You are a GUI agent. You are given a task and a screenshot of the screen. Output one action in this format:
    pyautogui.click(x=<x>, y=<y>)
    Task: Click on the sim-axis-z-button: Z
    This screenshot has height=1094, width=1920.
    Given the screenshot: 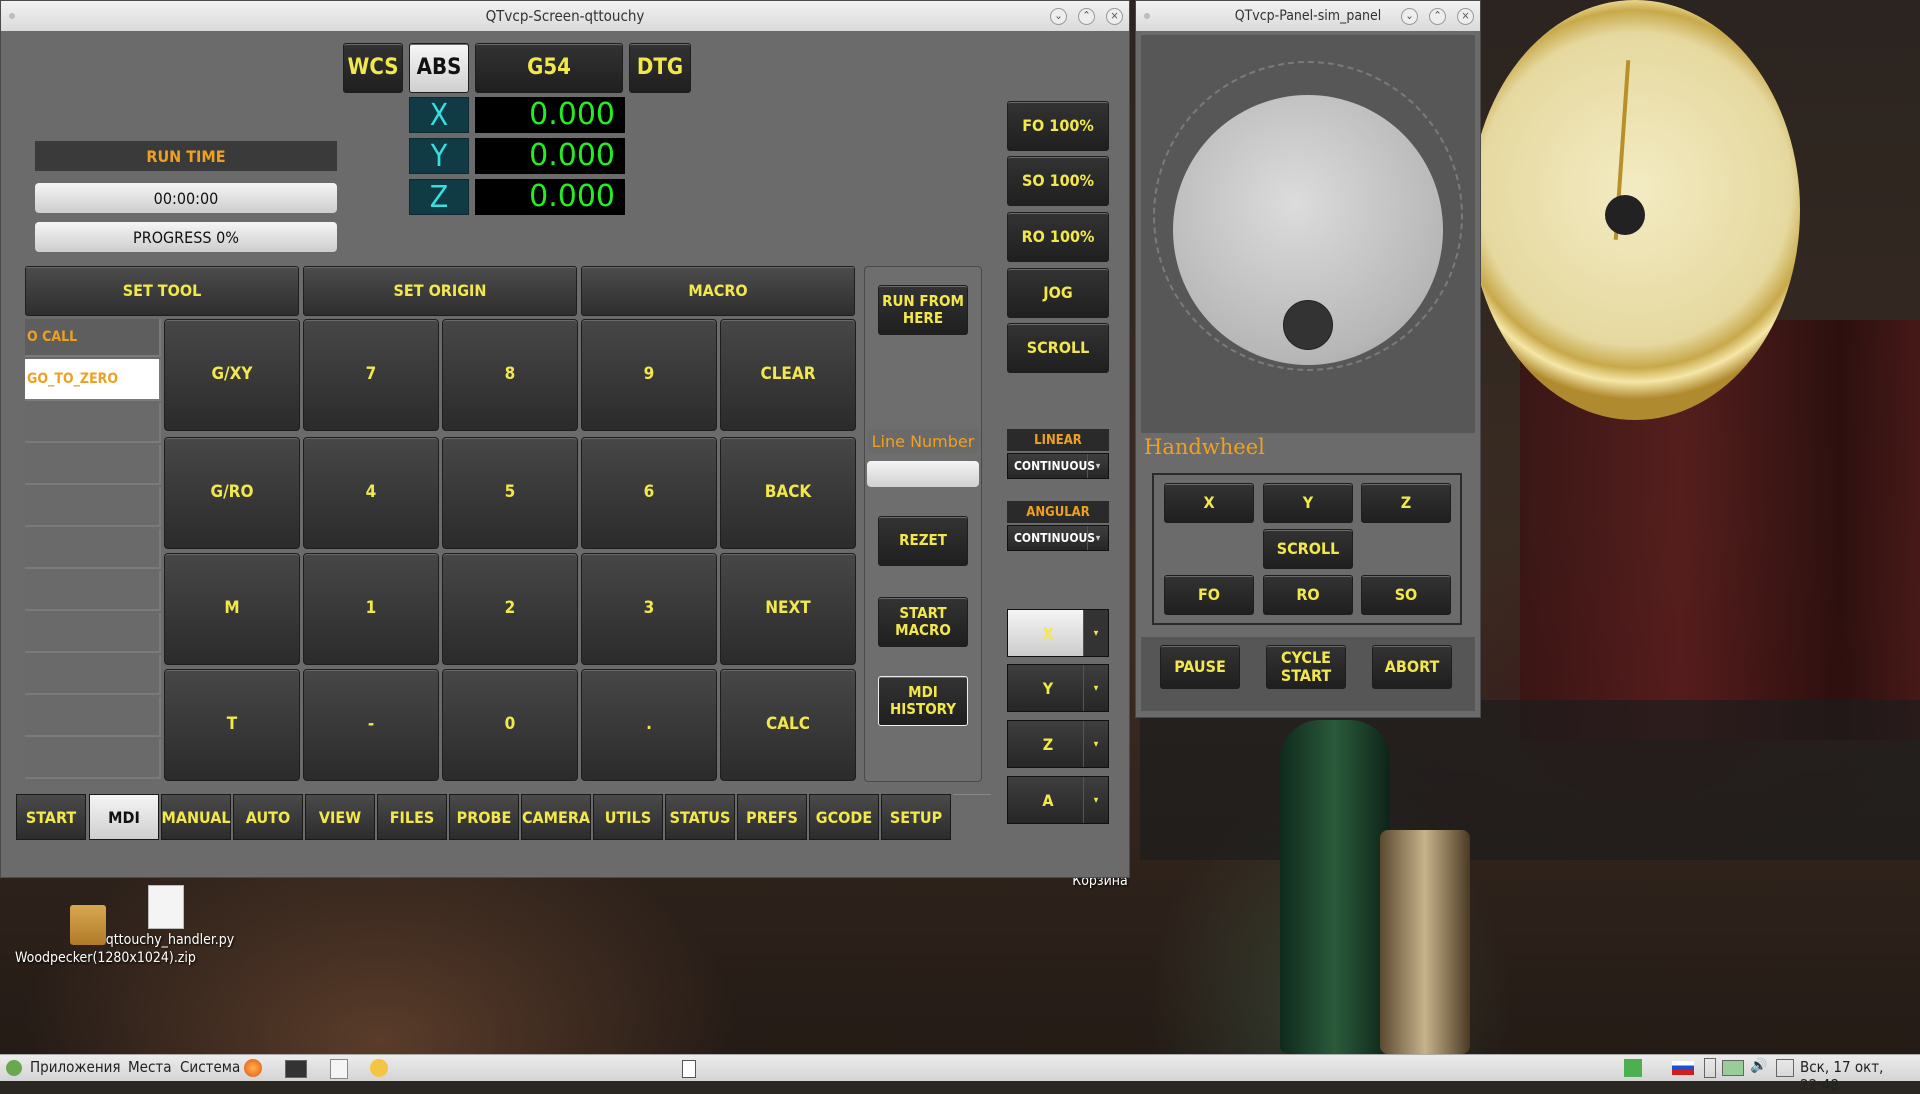 What is the action you would take?
    pyautogui.click(x=1406, y=503)
    